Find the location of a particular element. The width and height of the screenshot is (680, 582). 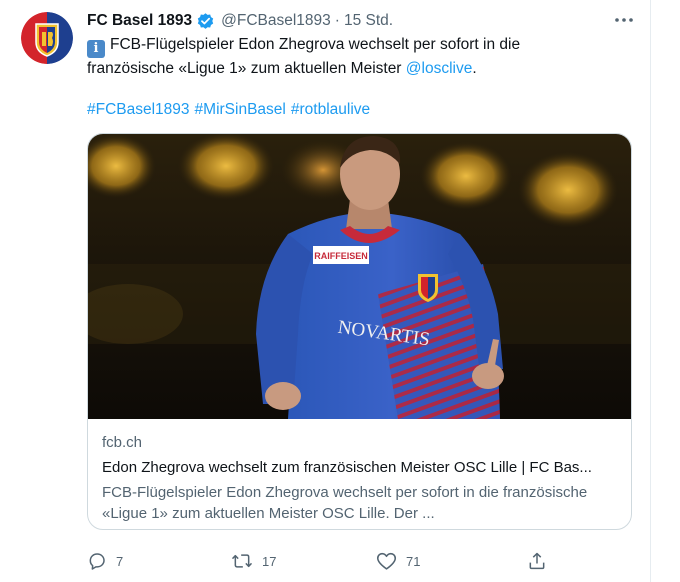

share-icon is located at coordinates (537, 561).